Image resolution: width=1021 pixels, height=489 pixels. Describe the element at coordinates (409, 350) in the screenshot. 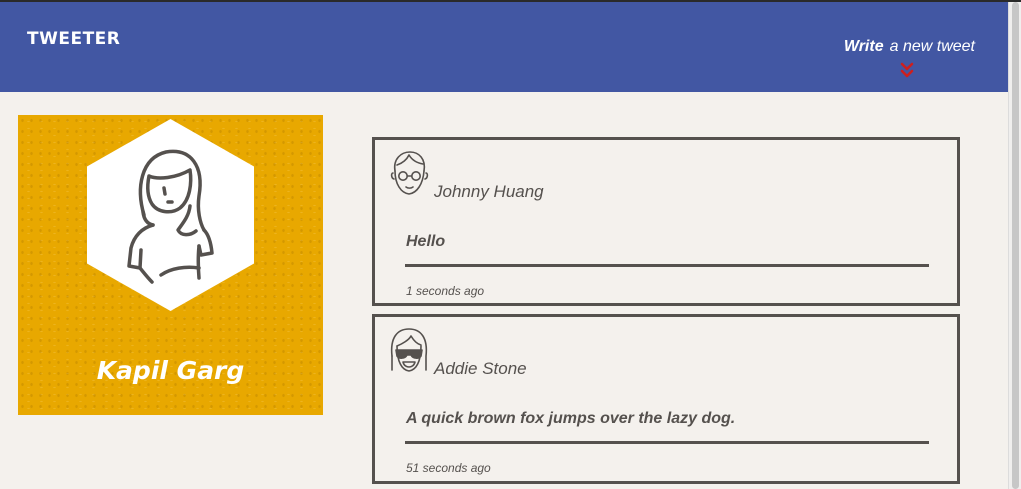

I see `sunglasses-avatar-icon` at that location.